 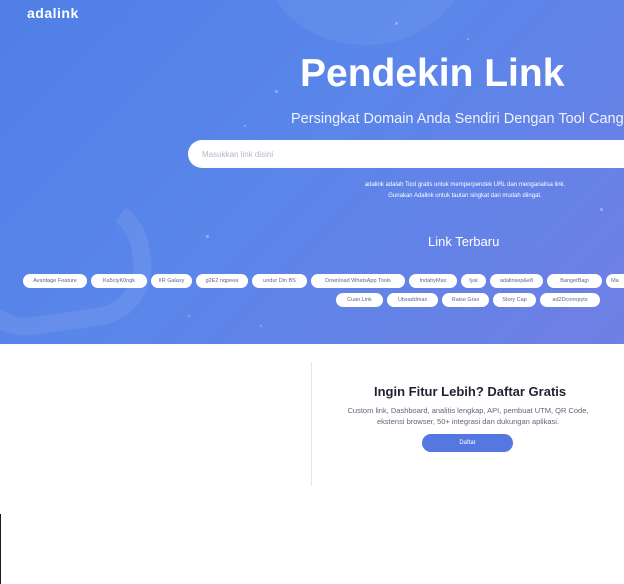 I want to click on recent-link-chip: Raise Grax, so click(x=465, y=300).